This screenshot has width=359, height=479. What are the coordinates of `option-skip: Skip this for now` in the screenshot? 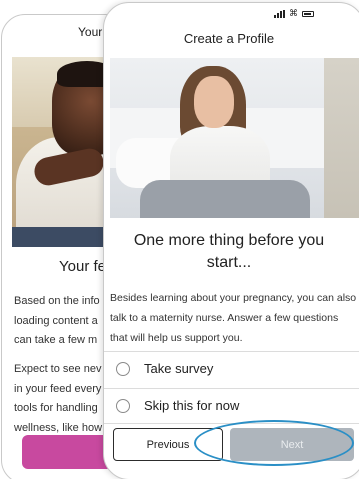 It's located at (177, 405).